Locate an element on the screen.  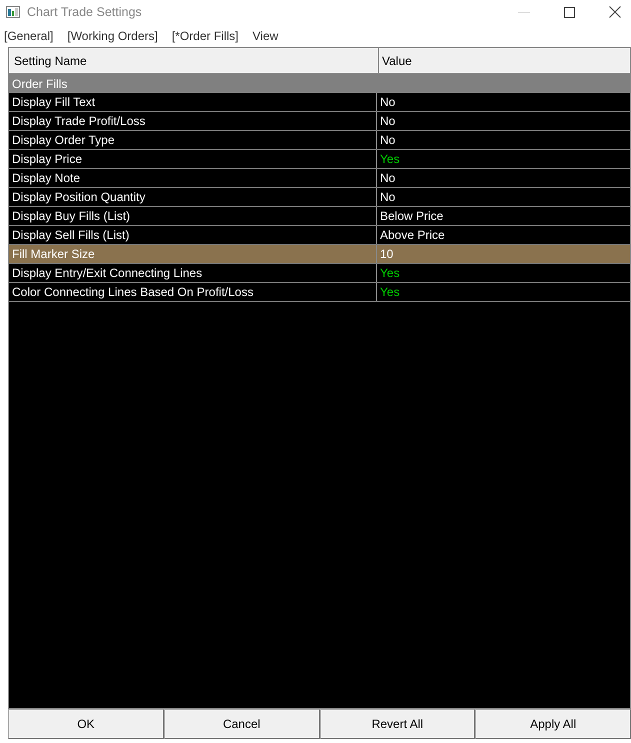
column-header: Setting Name is located at coordinates (194, 60).